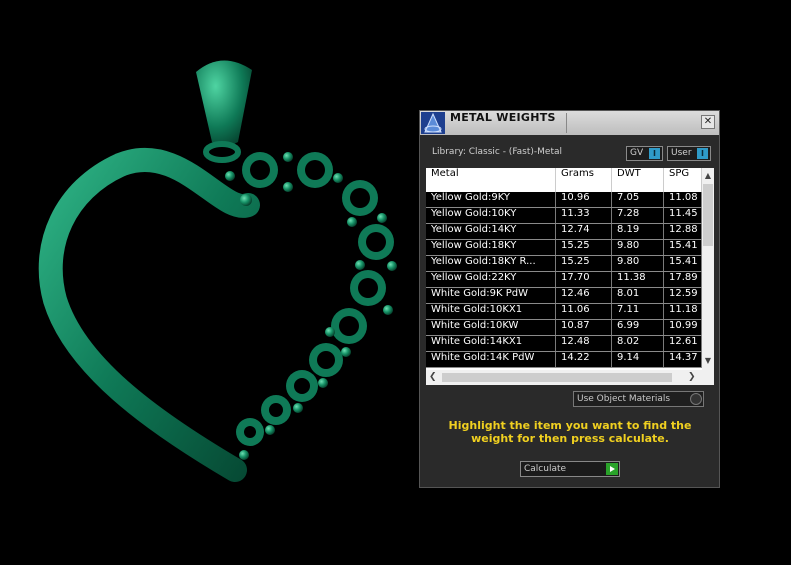  Describe the element at coordinates (584, 215) in the screenshot. I see `cell-grams: 11.33` at that location.